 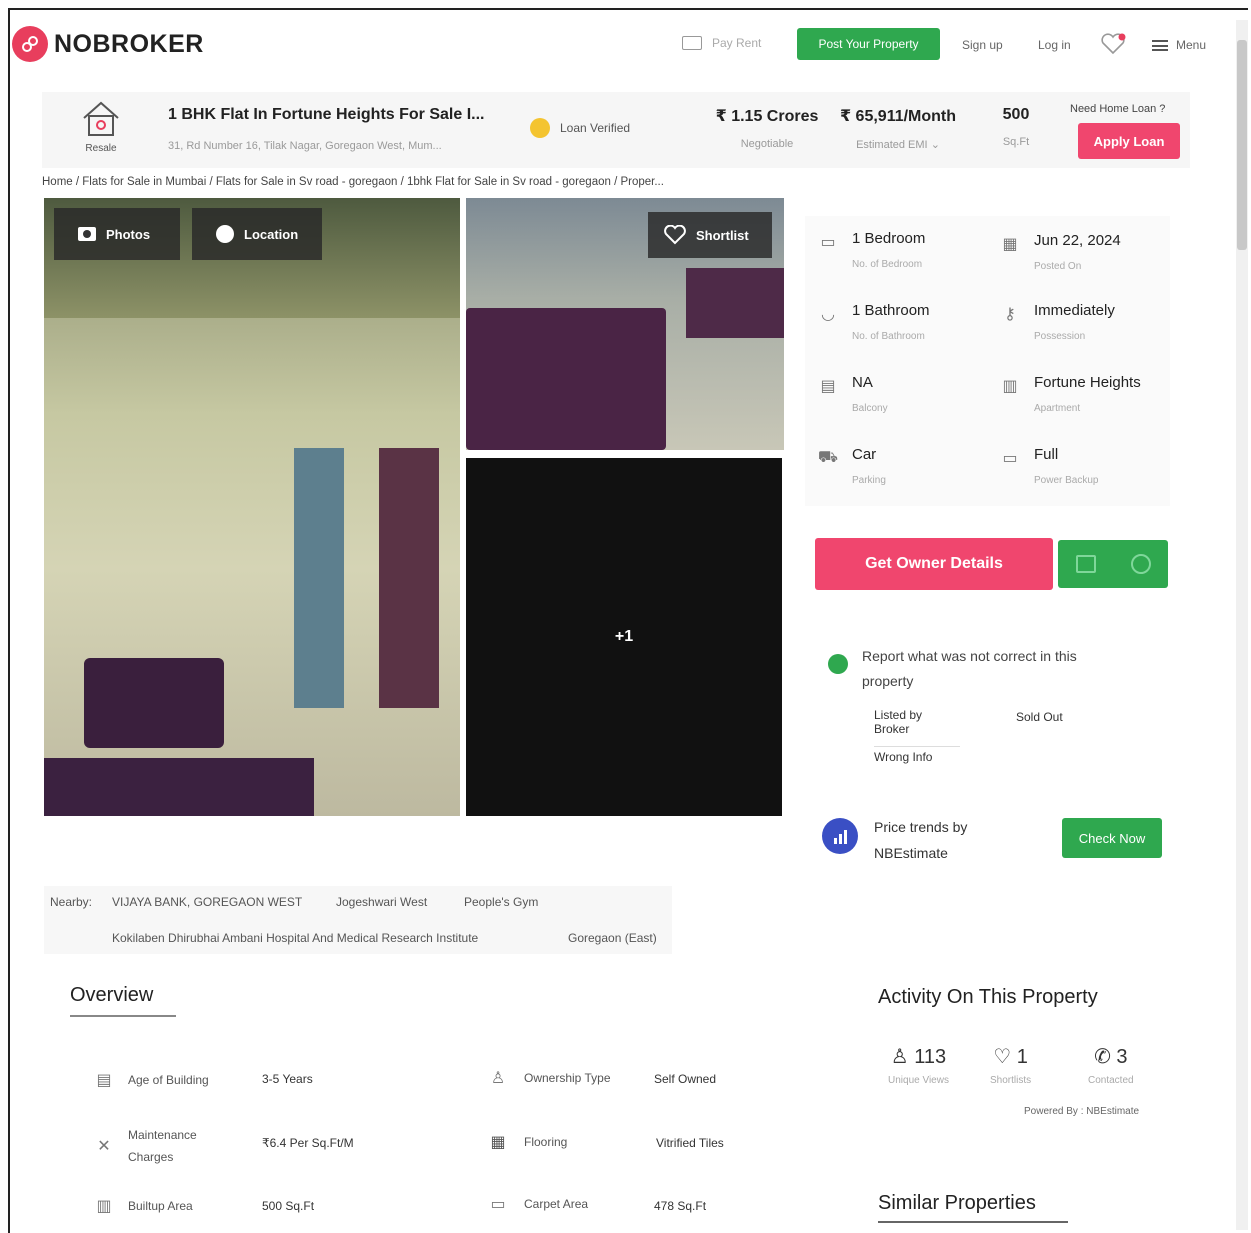 I want to click on overview-value: Self Owned, so click(x=685, y=1079).